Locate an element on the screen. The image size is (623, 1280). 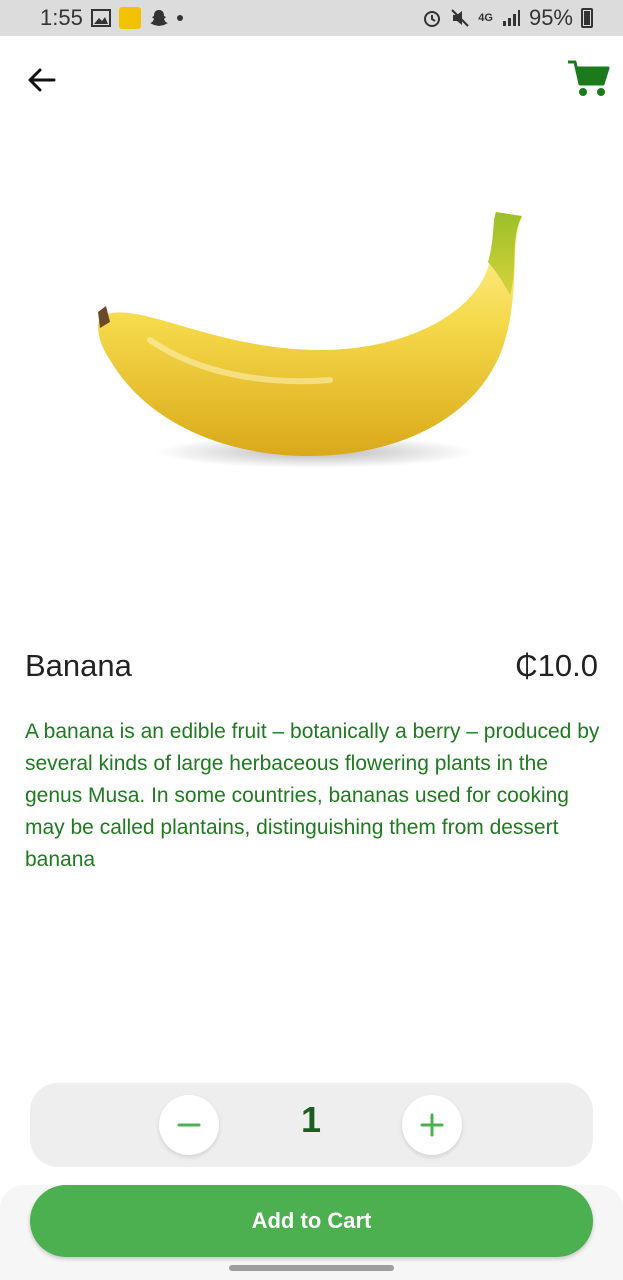
mtn-app-icon is located at coordinates (129, 18).